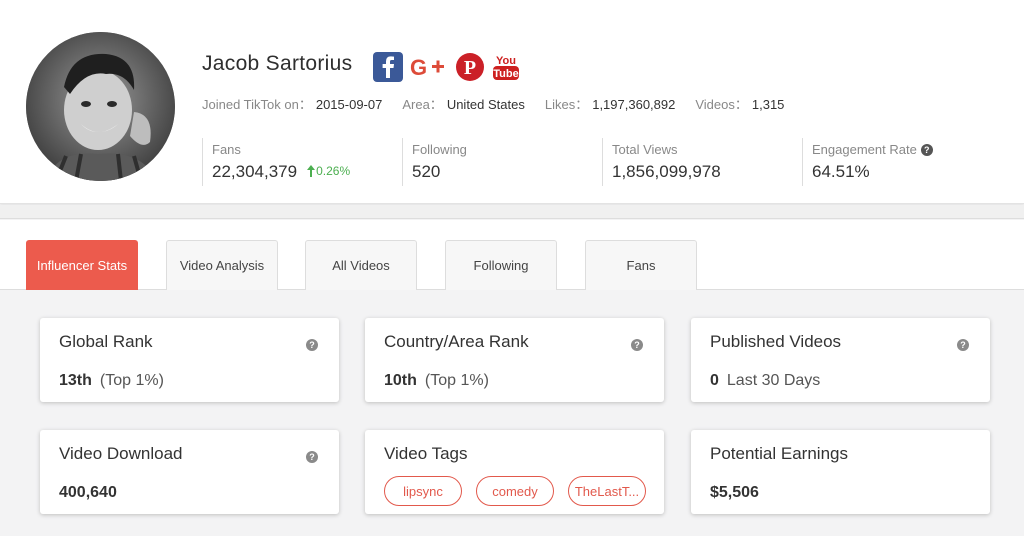  Describe the element at coordinates (429, 67) in the screenshot. I see `google-plus-icon: G` at that location.